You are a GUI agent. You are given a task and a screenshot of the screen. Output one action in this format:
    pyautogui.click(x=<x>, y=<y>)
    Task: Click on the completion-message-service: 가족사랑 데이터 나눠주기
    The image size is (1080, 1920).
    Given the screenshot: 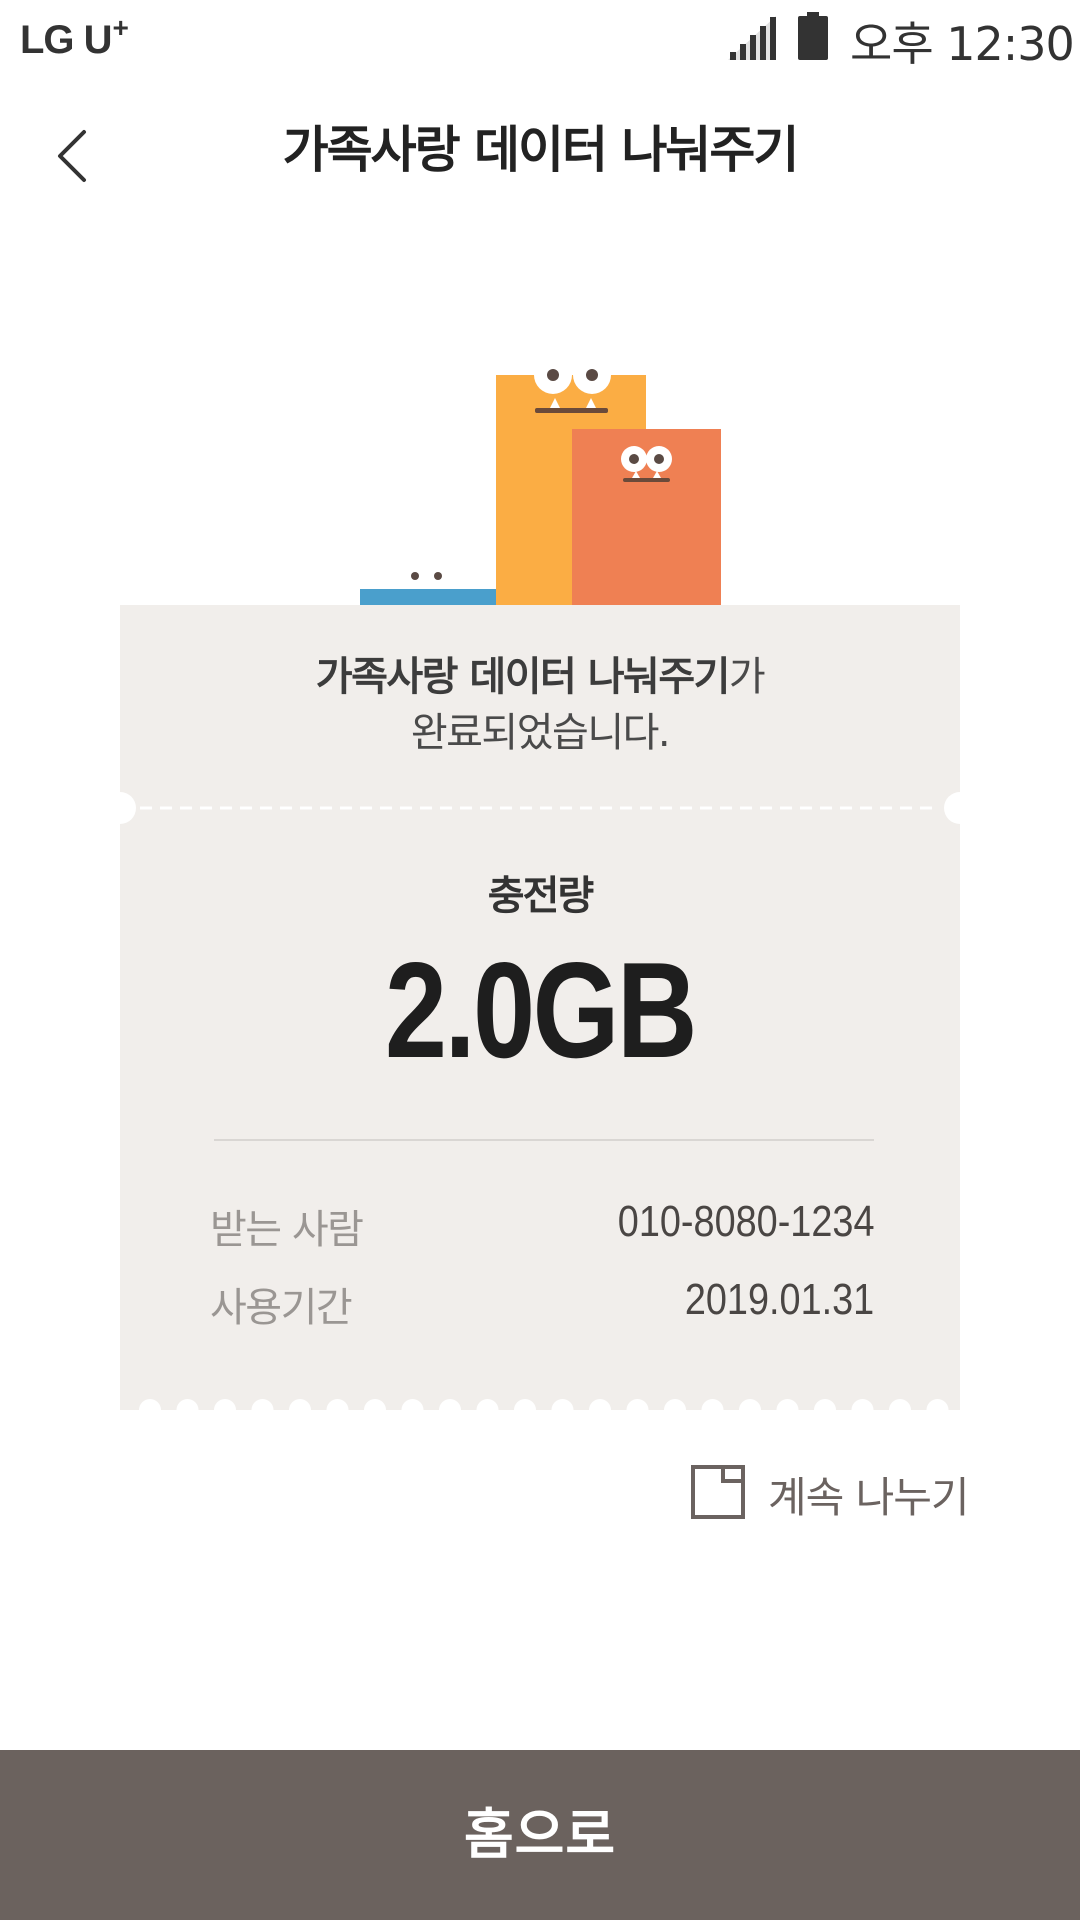 What is the action you would take?
    pyautogui.click(x=523, y=677)
    